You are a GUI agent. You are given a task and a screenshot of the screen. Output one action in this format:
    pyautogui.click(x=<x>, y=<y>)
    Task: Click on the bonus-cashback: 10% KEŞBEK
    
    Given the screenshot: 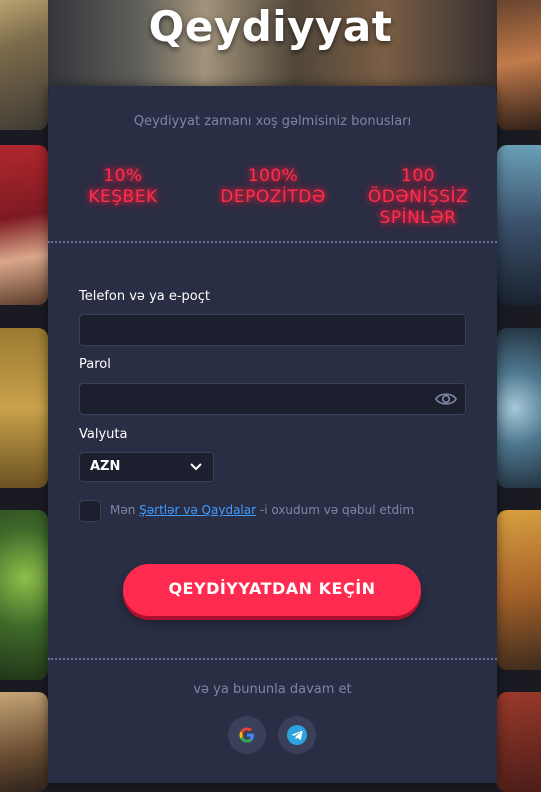 What is the action you would take?
    pyautogui.click(x=123, y=187)
    